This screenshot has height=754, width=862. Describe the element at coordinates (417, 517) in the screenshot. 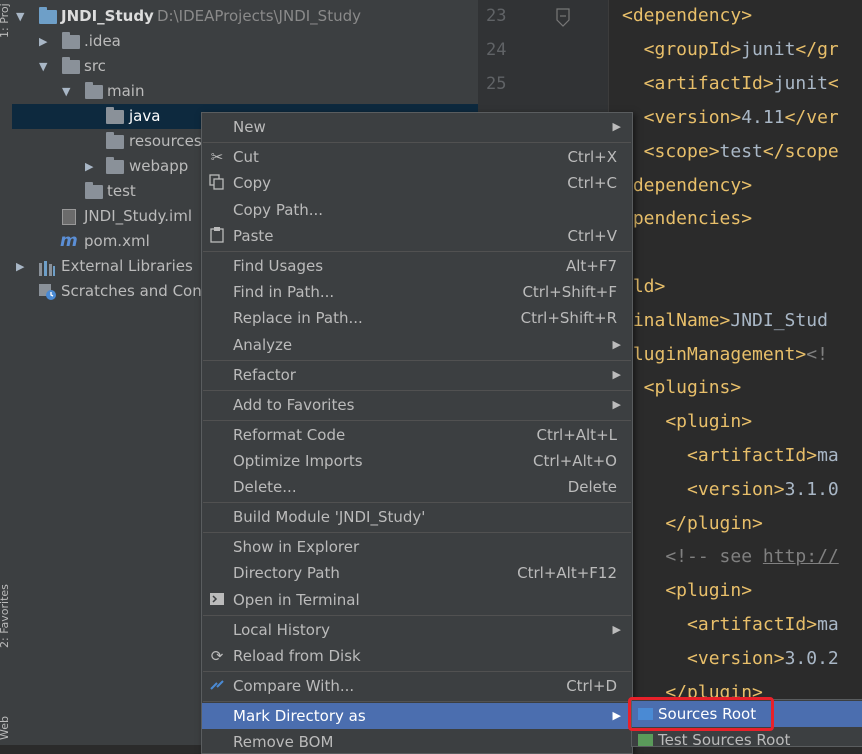

I see `menu-item-build-module: Build Module 'JNDI_Study'` at that location.